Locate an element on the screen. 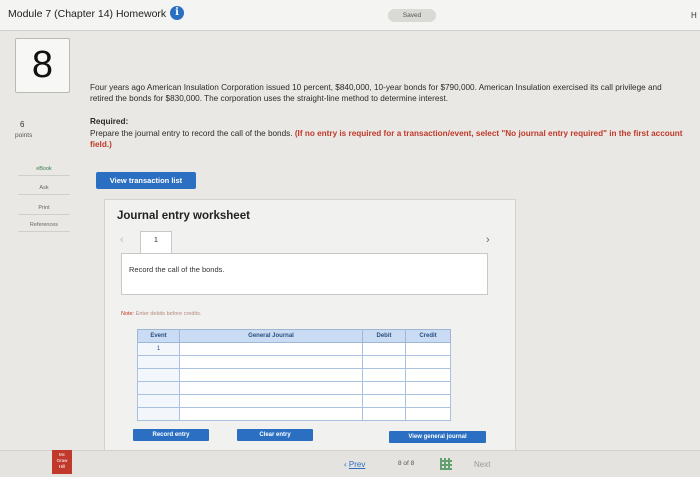 The height and width of the screenshot is (477, 700). table-header-row: Event General Journal Debit Credit is located at coordinates (294, 336).